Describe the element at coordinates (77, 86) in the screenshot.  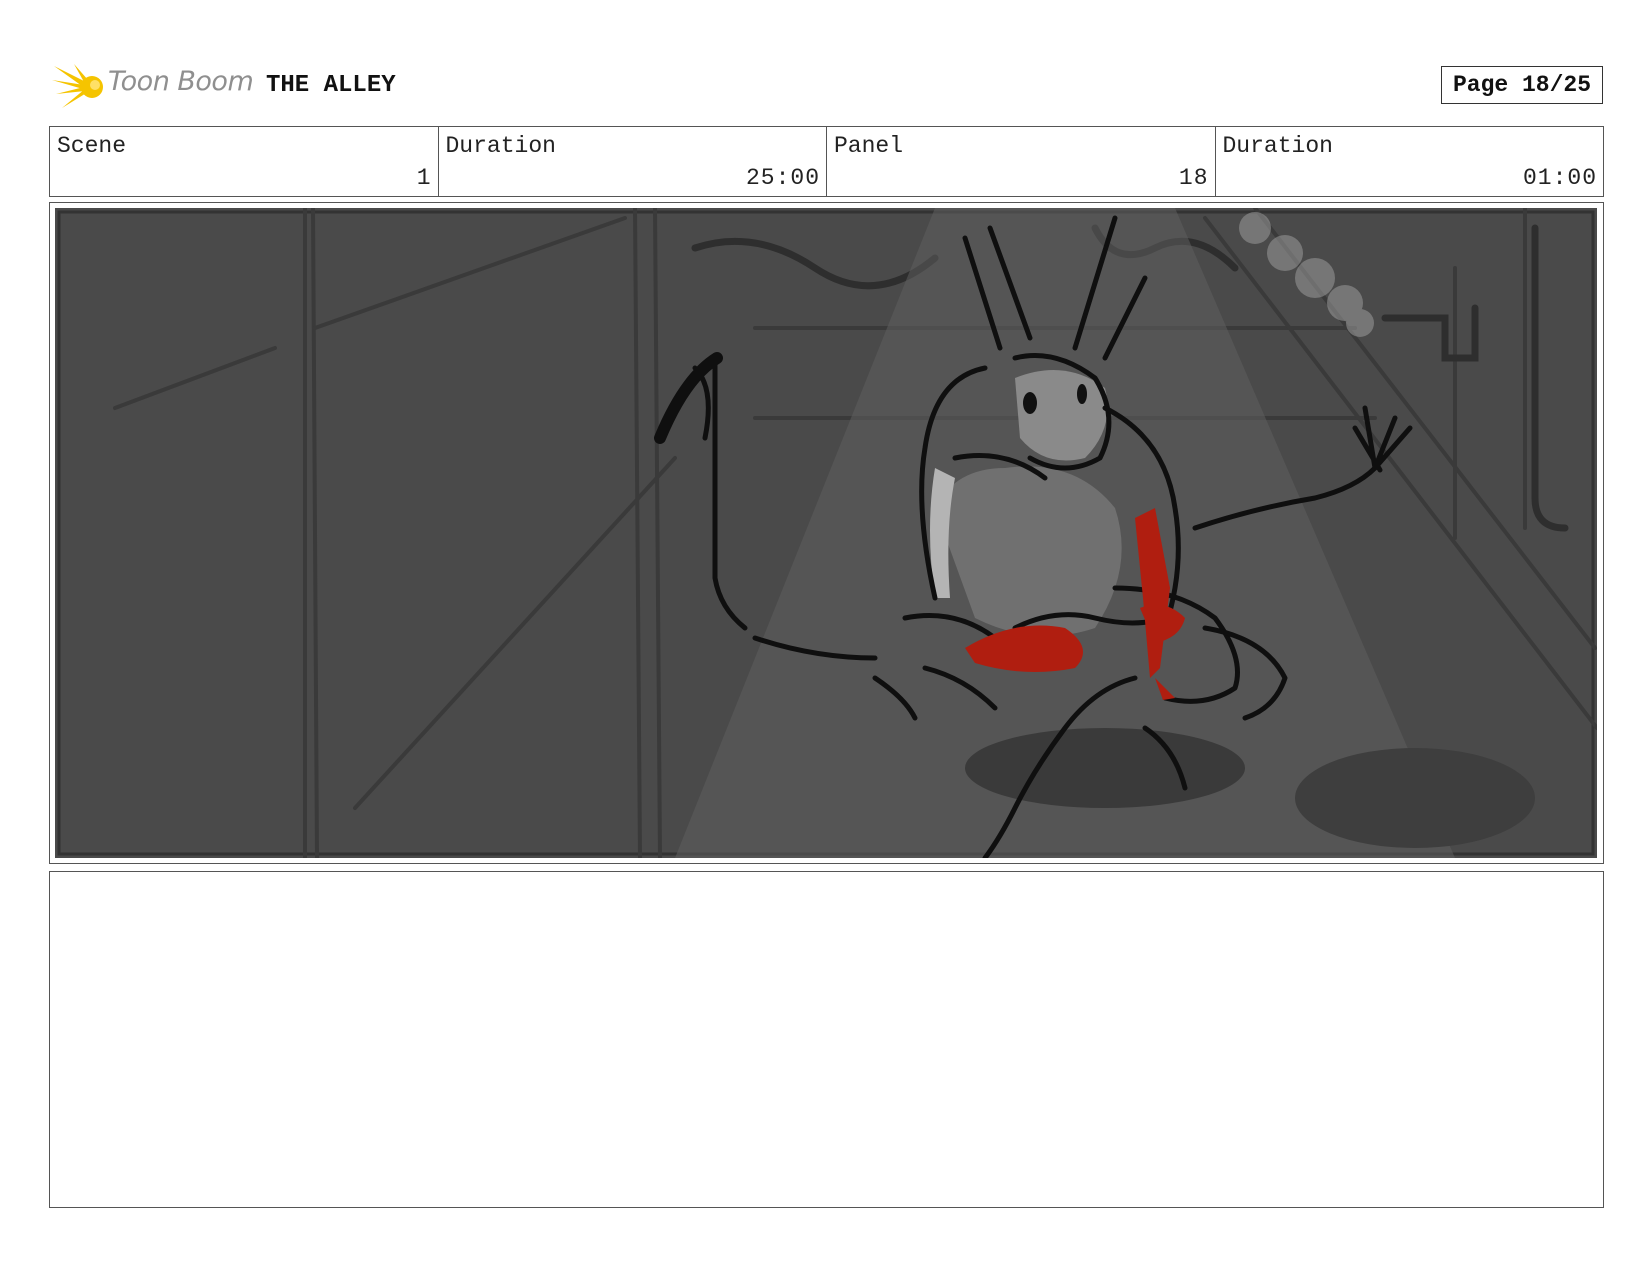
I see `comet-icon` at that location.